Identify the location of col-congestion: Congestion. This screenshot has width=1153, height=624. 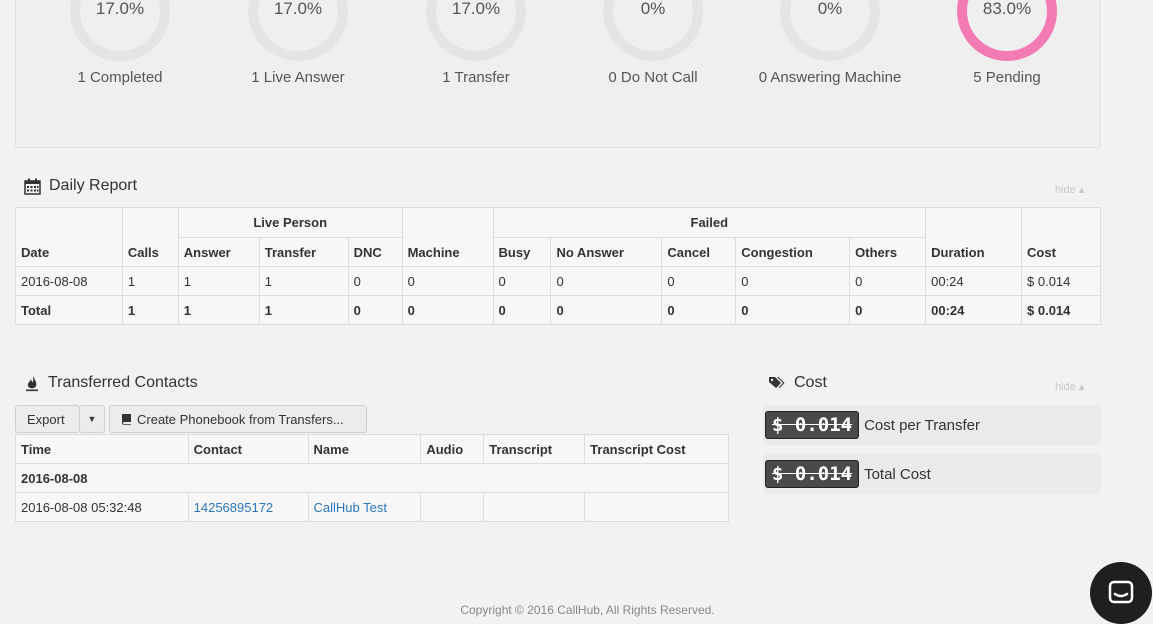
(793, 252).